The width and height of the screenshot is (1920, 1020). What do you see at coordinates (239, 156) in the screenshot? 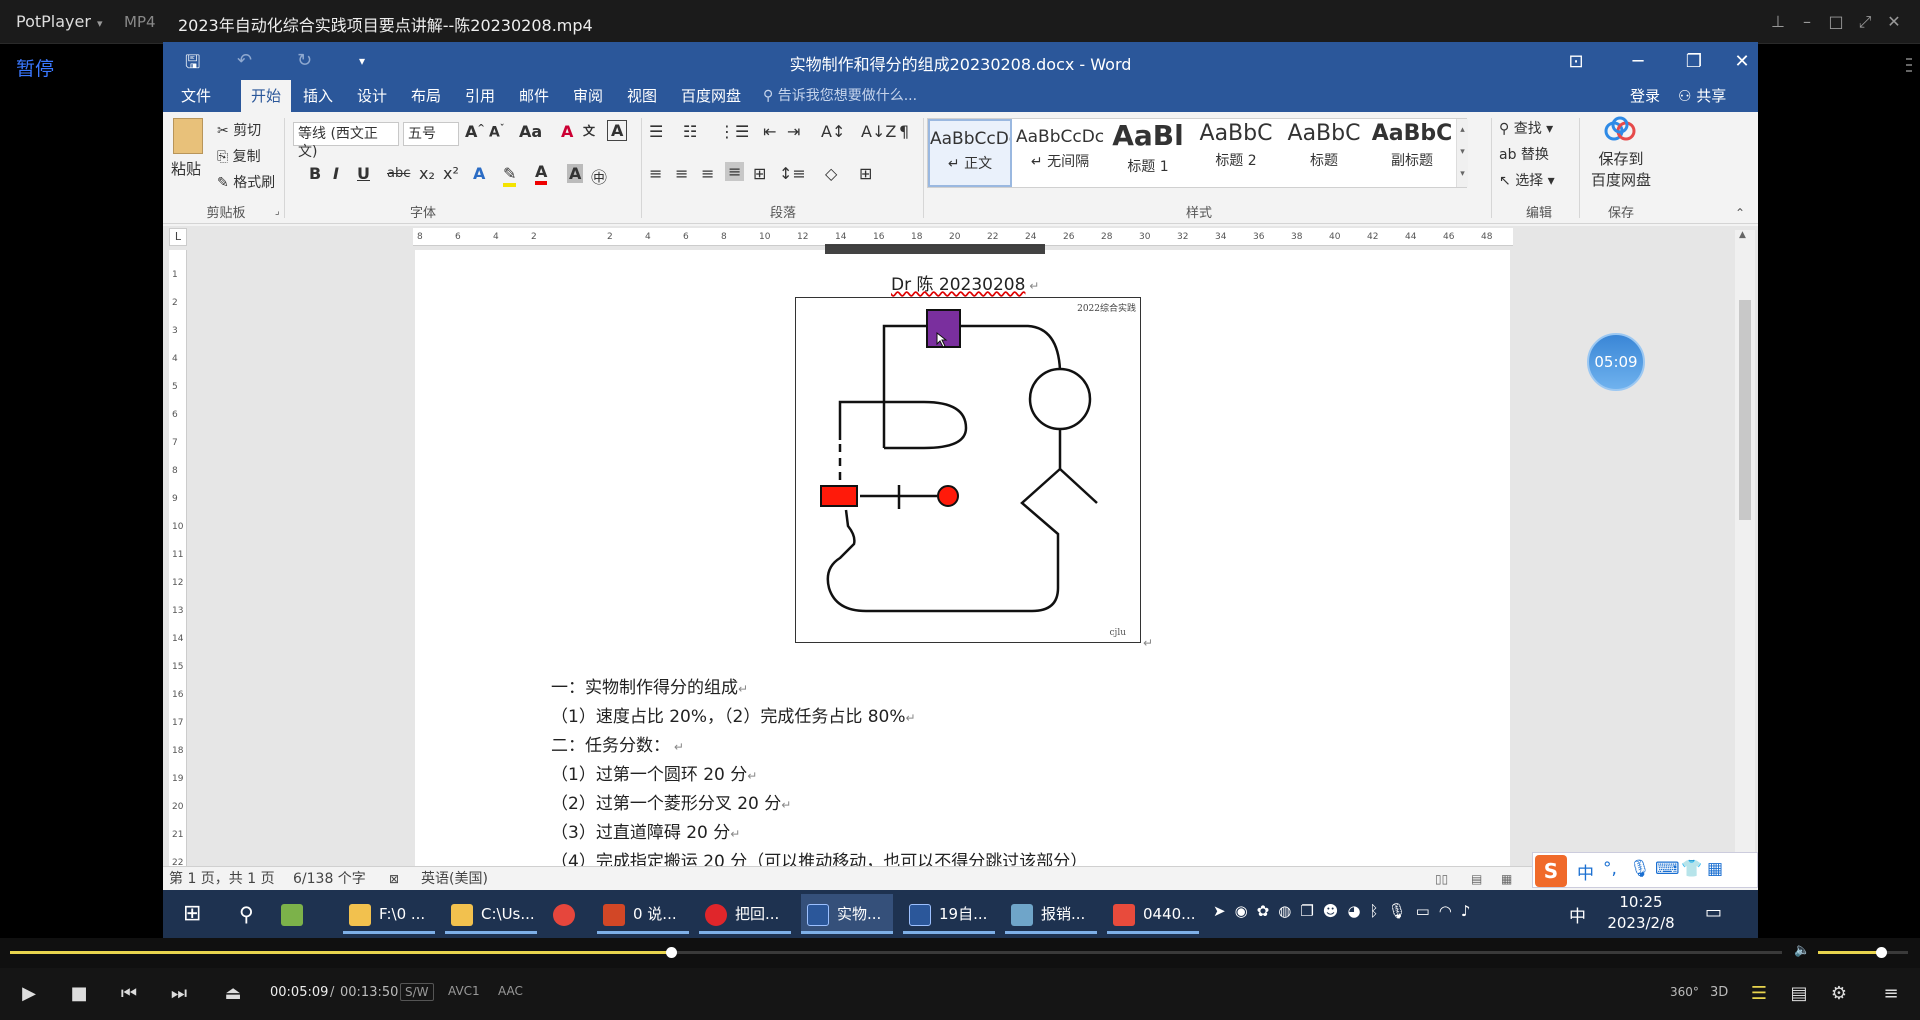
I see `copy-button: ⎘ 复制` at bounding box center [239, 156].